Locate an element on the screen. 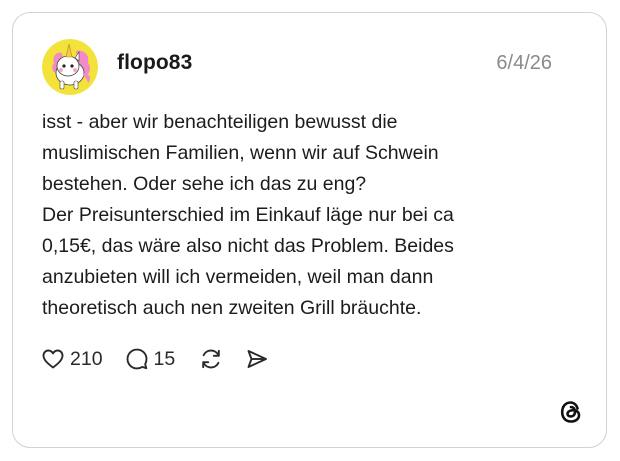 The width and height of the screenshot is (620, 461). repost-icon is located at coordinates (211, 359).